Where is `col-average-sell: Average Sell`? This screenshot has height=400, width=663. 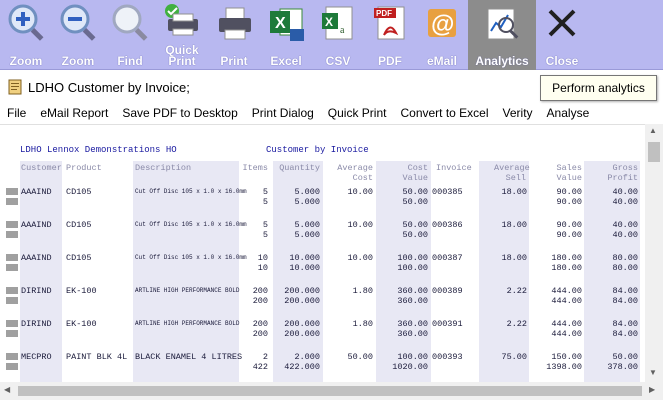 col-average-sell: Average Sell is located at coordinates (512, 173).